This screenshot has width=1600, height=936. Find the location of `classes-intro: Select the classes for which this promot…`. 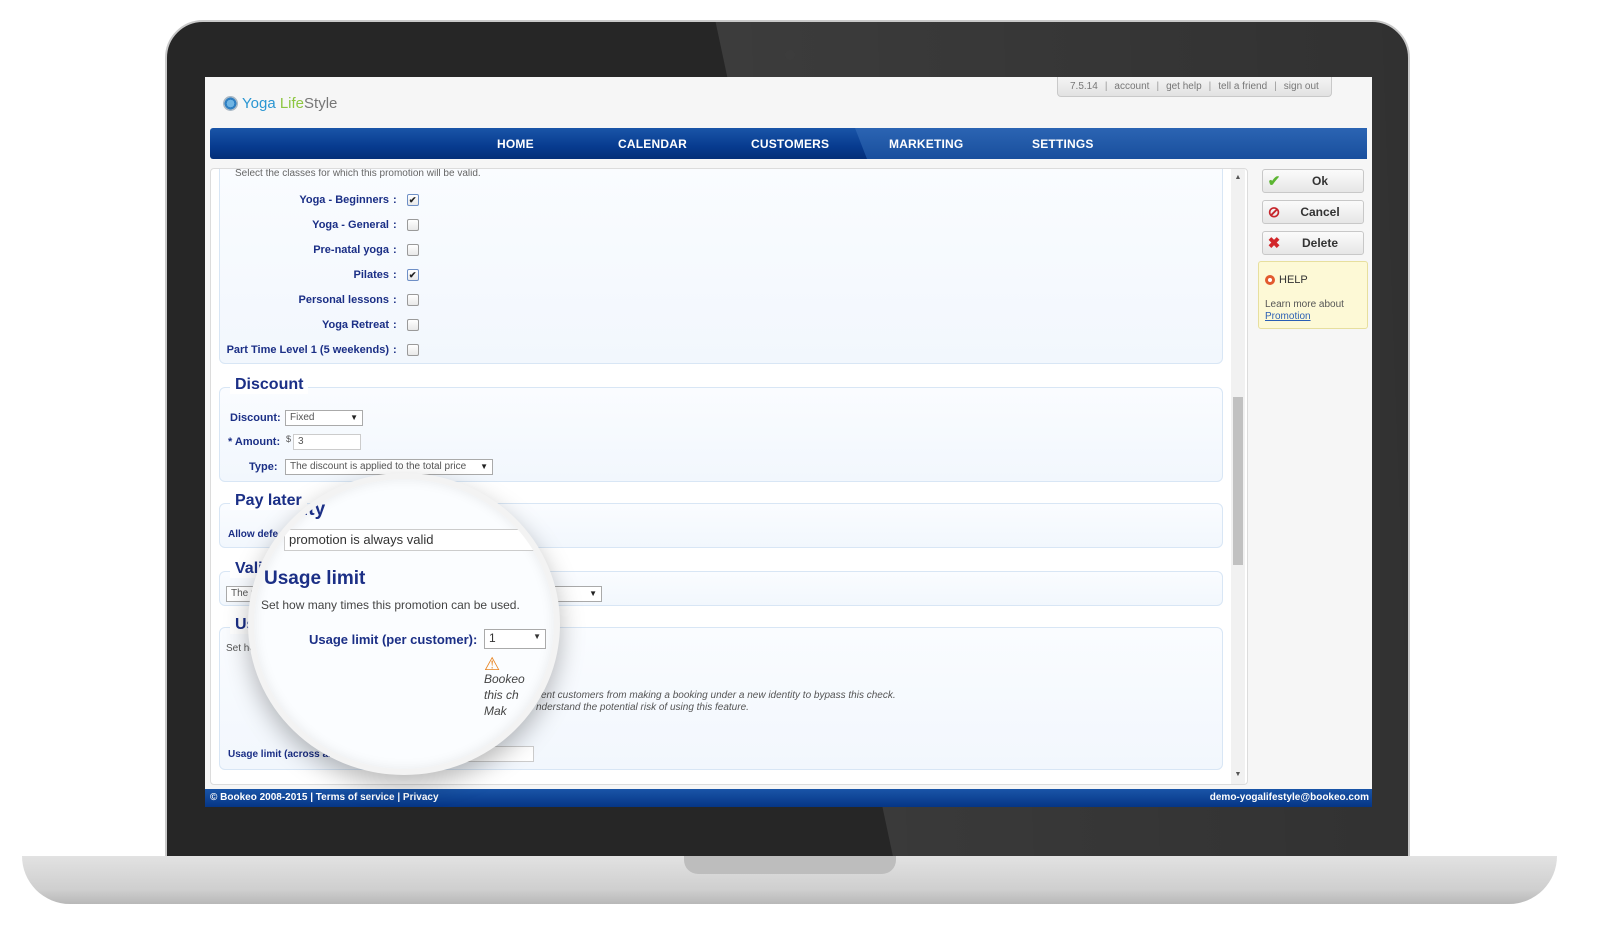

classes-intro: Select the classes for which this promot… is located at coordinates (358, 173).